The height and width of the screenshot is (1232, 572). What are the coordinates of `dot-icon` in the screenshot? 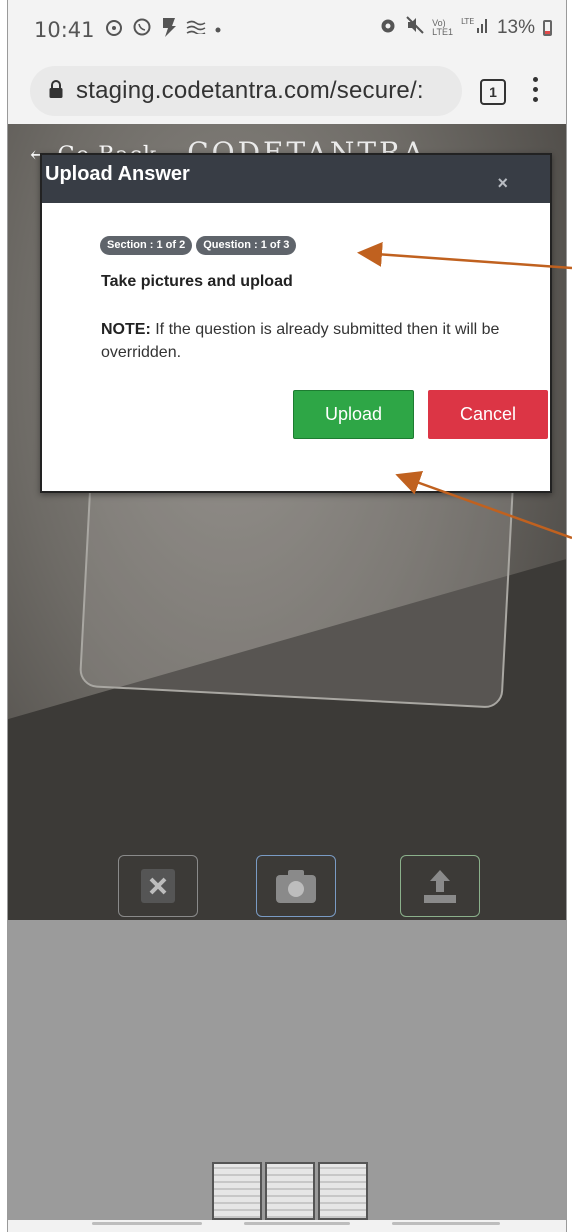 It's located at (218, 30).